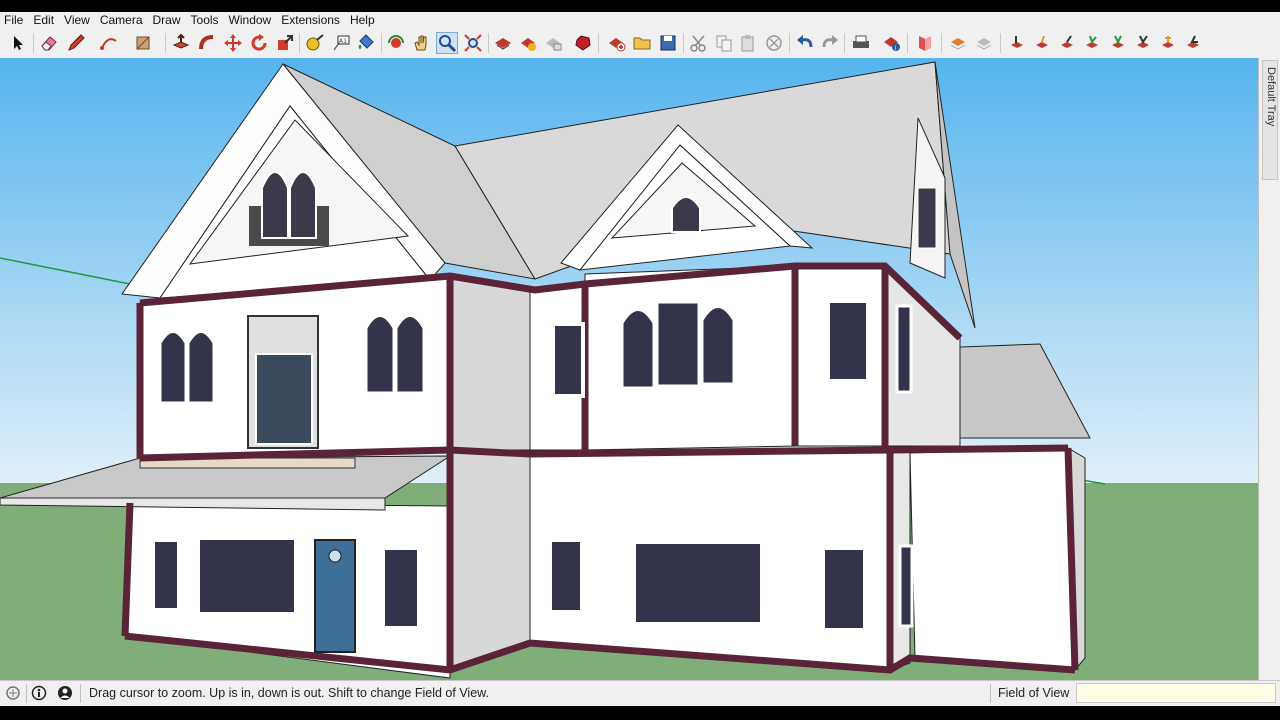 Image resolution: width=1280 pixels, height=720 pixels. I want to click on zoom-tool, so click(447, 43).